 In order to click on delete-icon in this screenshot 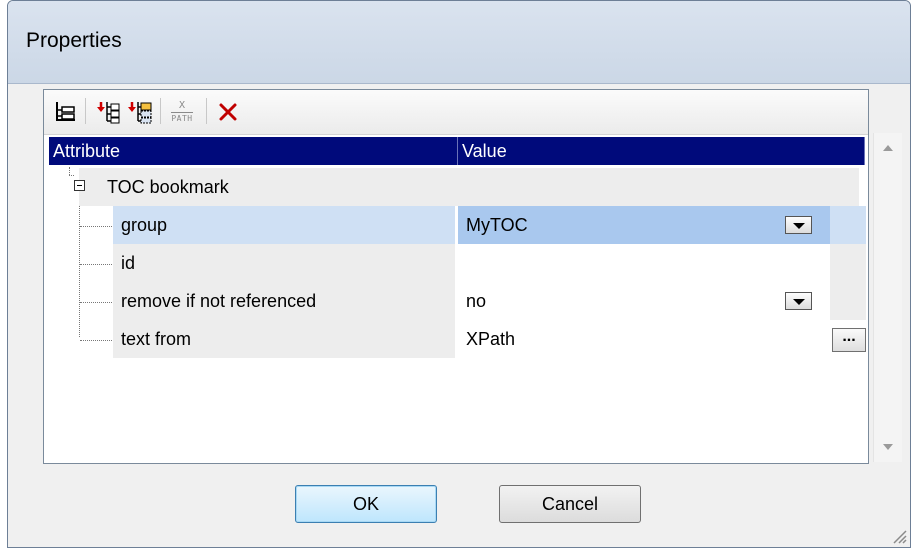, I will do `click(228, 112)`.